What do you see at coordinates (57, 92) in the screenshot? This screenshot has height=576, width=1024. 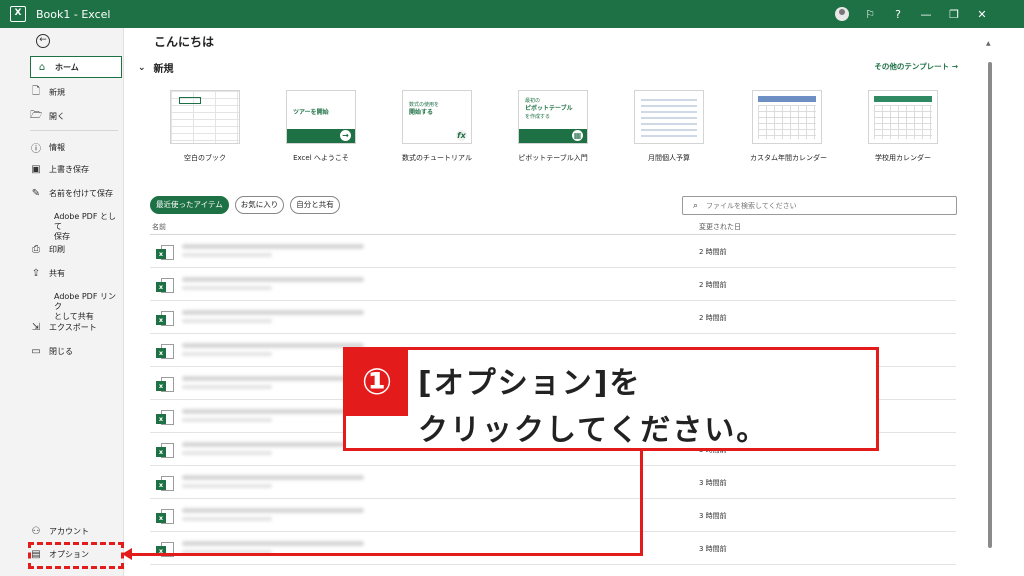 I see `sidebar-item-label: 新規` at bounding box center [57, 92].